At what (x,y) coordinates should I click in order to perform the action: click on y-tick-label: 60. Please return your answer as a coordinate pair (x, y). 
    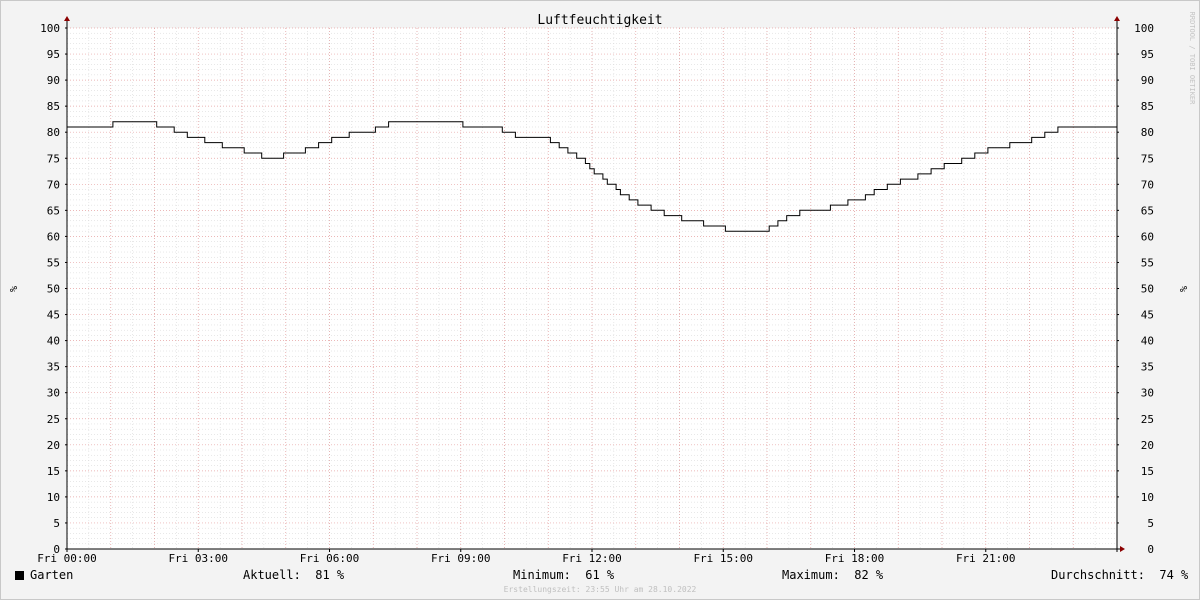
    Looking at the image, I should click on (53, 236).